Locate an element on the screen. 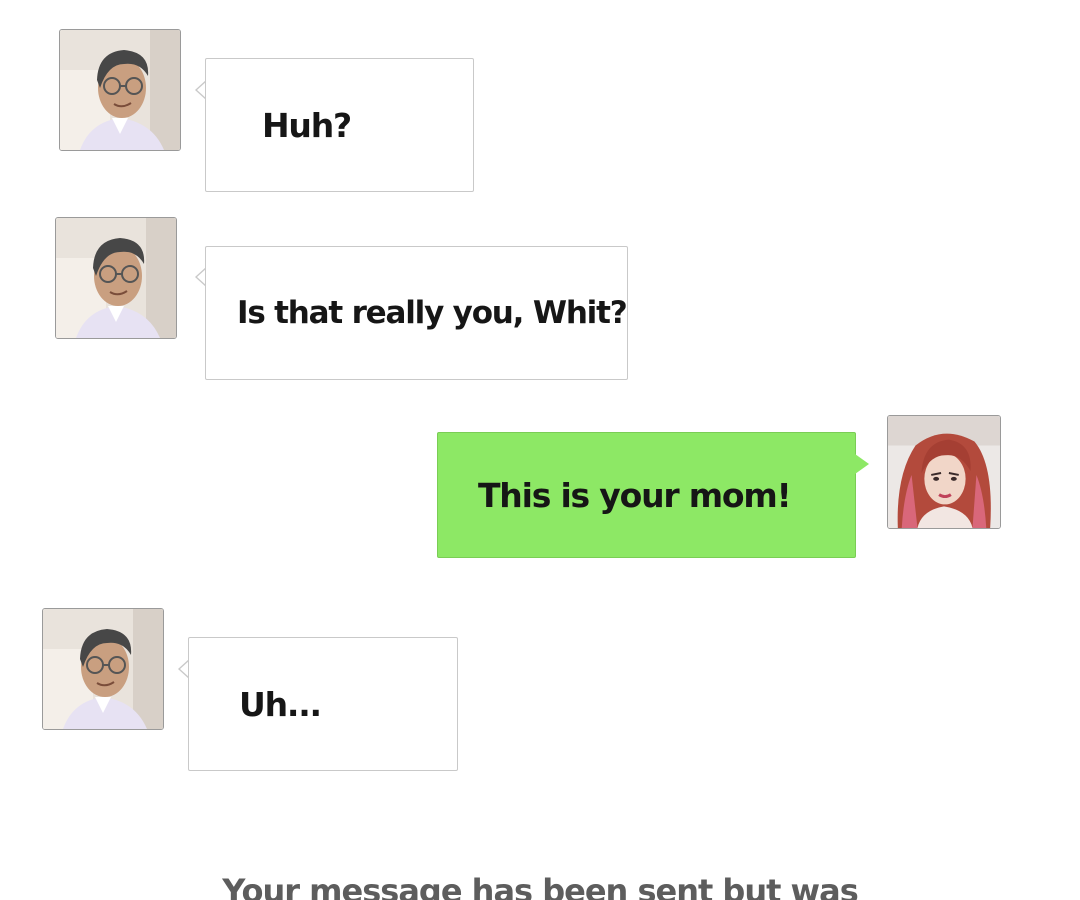 The height and width of the screenshot is (900, 1080). system-note: Your message has been sent but was is located at coordinates (540, 886).